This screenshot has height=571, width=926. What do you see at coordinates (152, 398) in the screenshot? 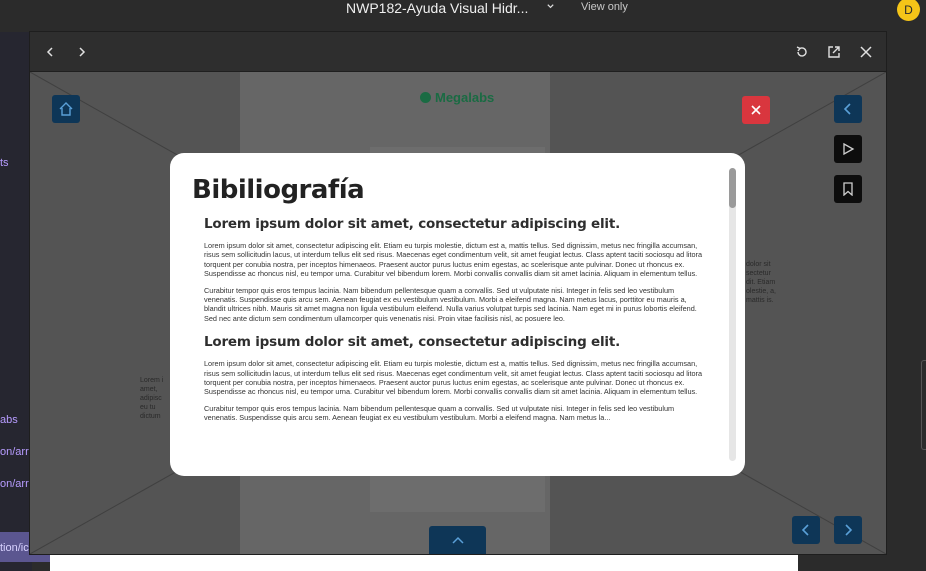
I see `background-text: Lorem i amet, adipisc eu tu dictum` at bounding box center [152, 398].